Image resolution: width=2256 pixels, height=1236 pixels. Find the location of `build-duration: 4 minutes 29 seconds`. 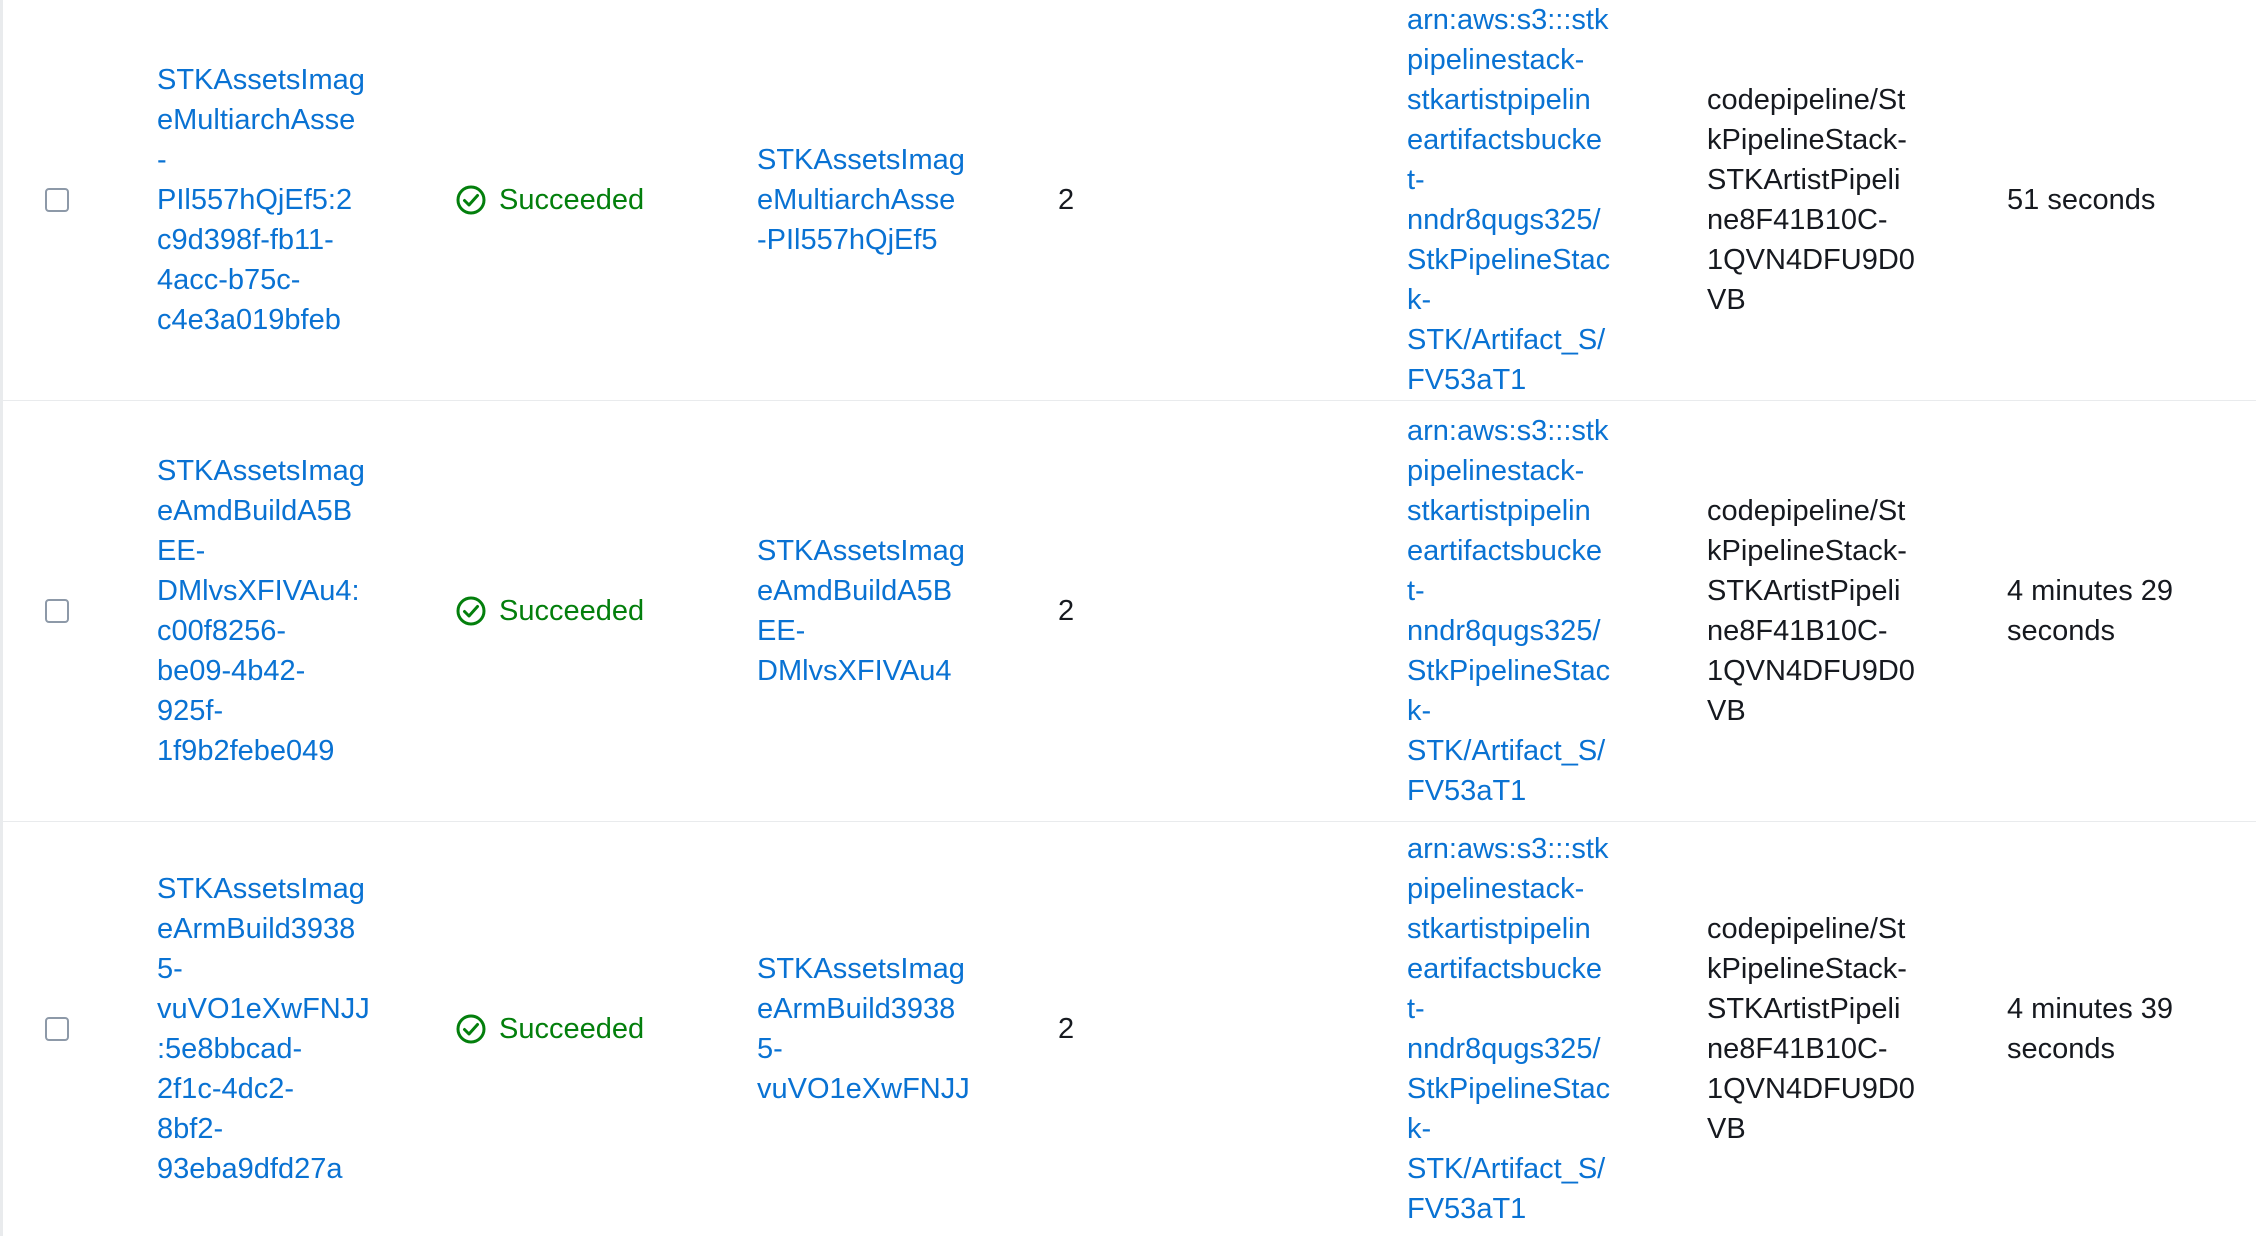

build-duration: 4 minutes 29 seconds is located at coordinates (2090, 611).